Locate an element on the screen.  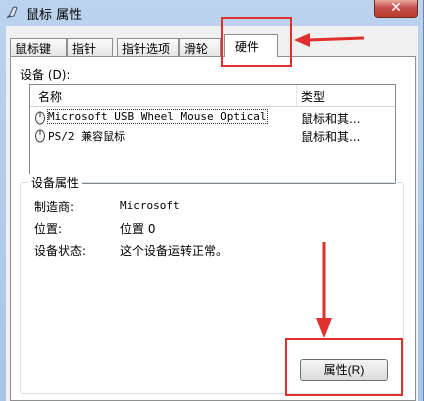
location-value: 位置 0 is located at coordinates (138, 229).